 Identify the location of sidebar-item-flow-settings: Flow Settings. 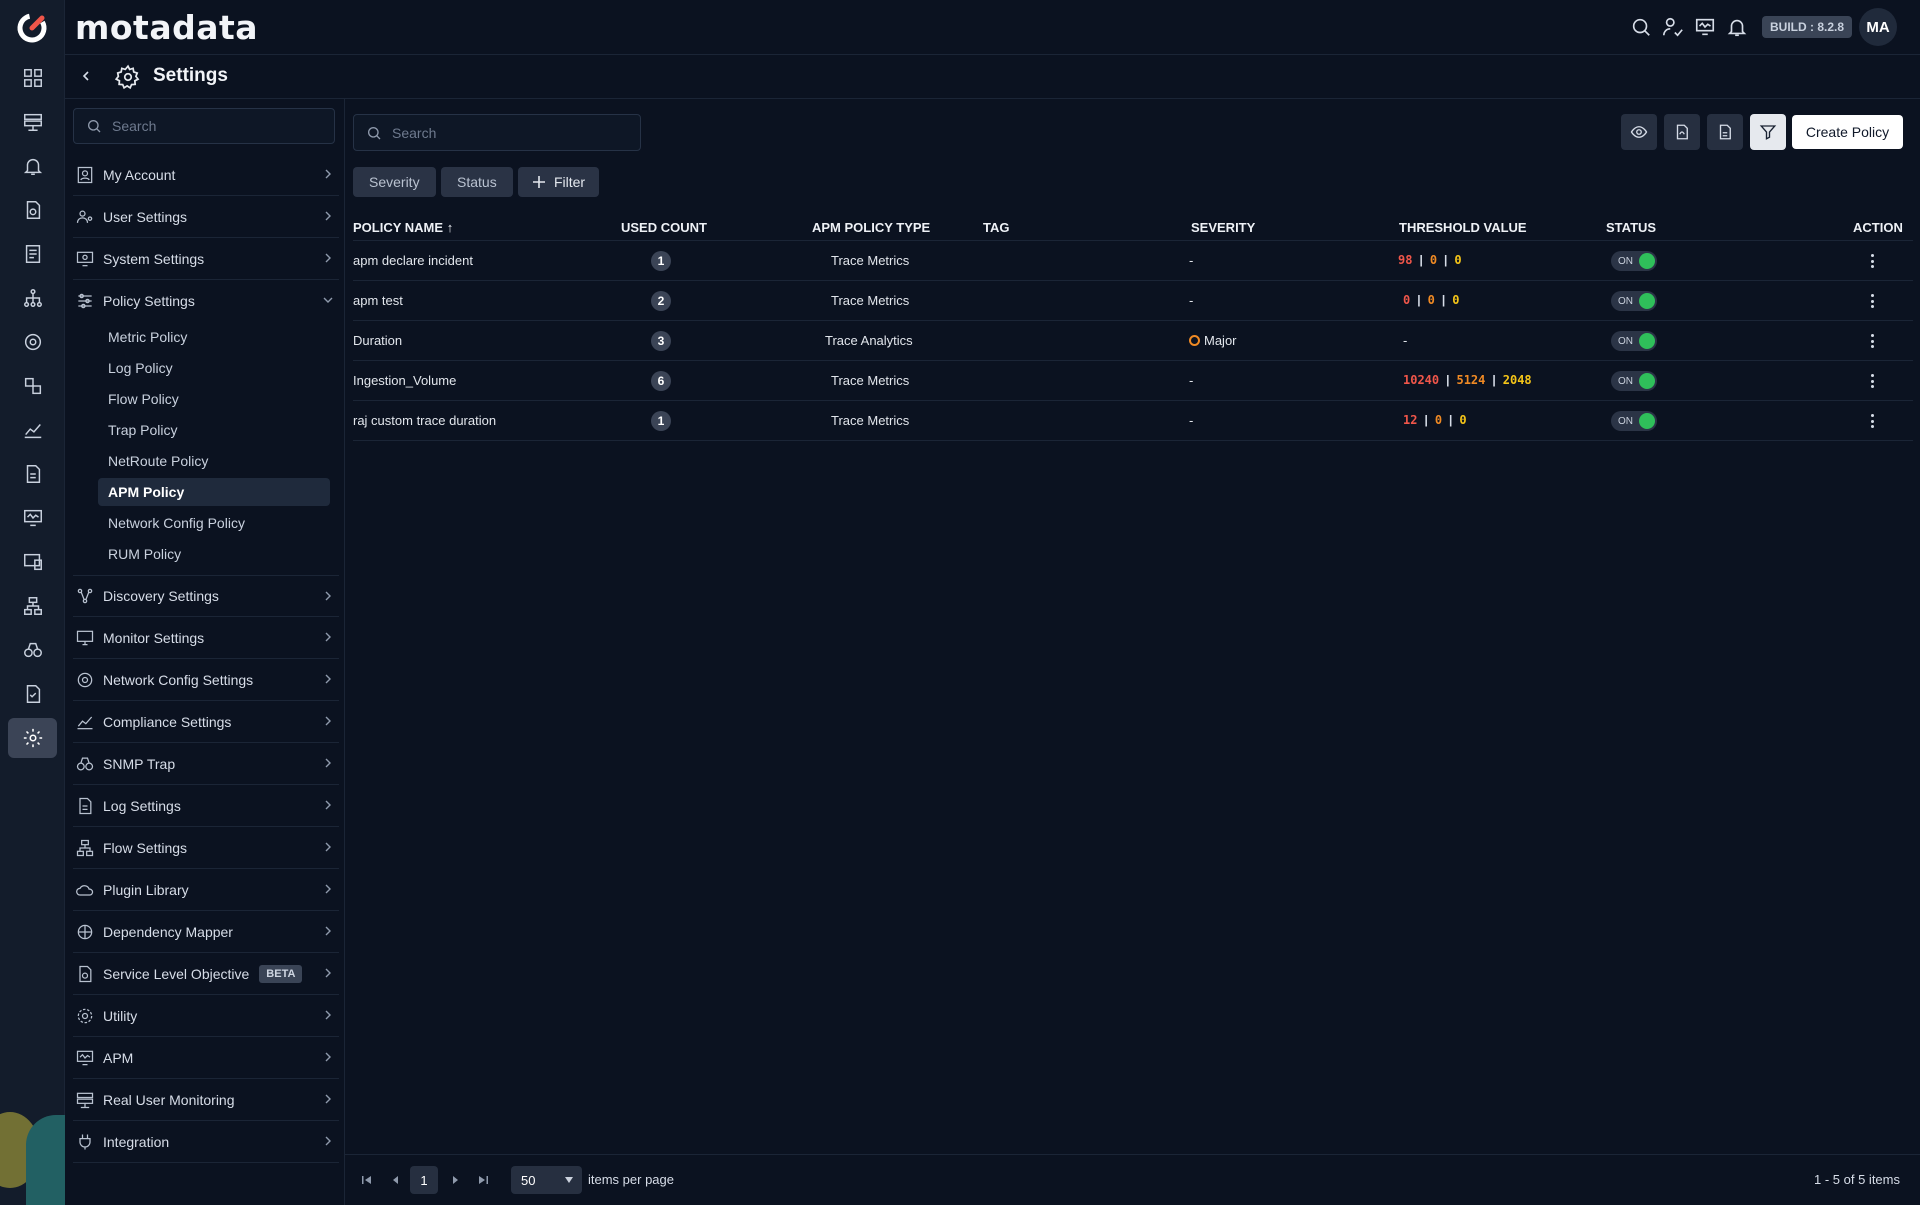
(206, 848).